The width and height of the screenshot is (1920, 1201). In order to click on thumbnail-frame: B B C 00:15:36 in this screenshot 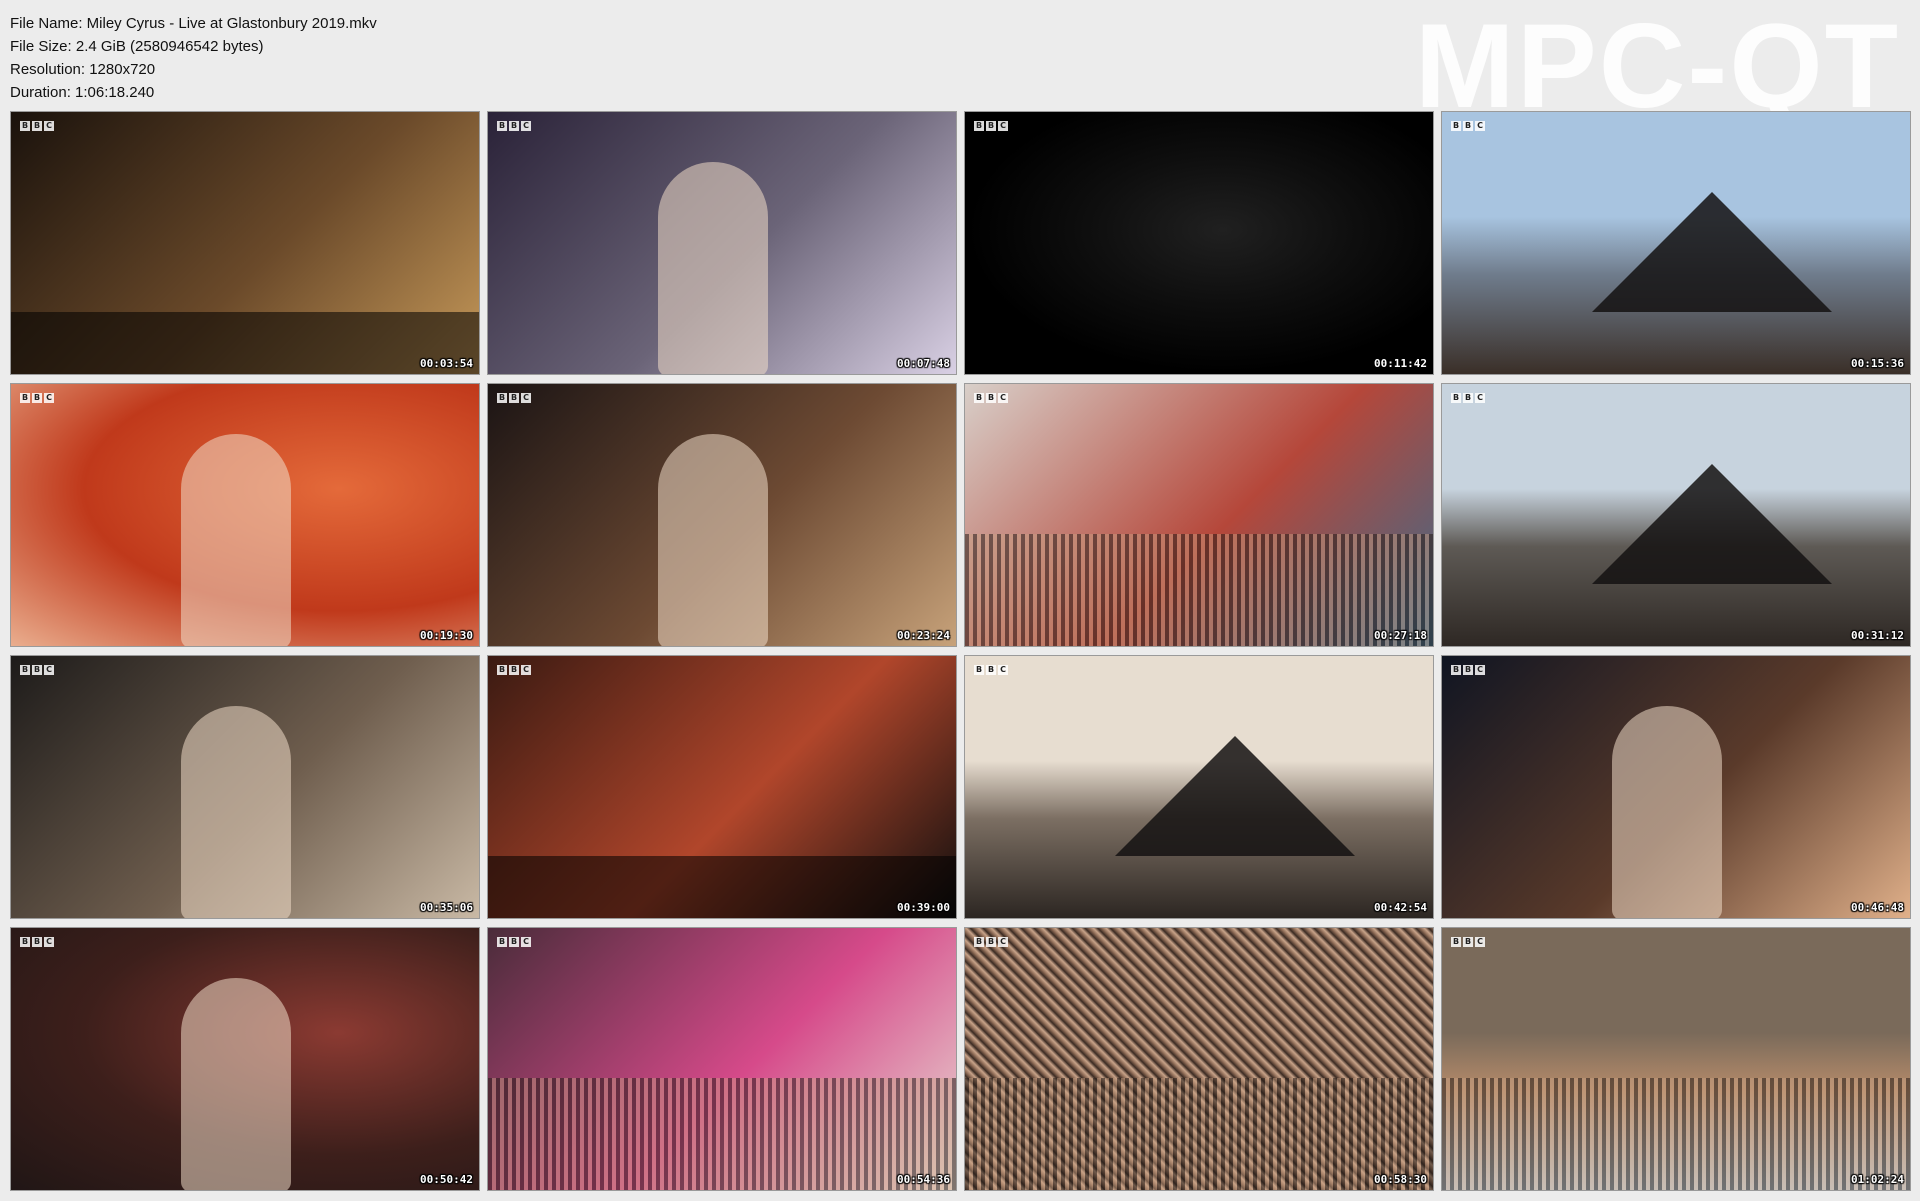, I will do `click(1676, 243)`.